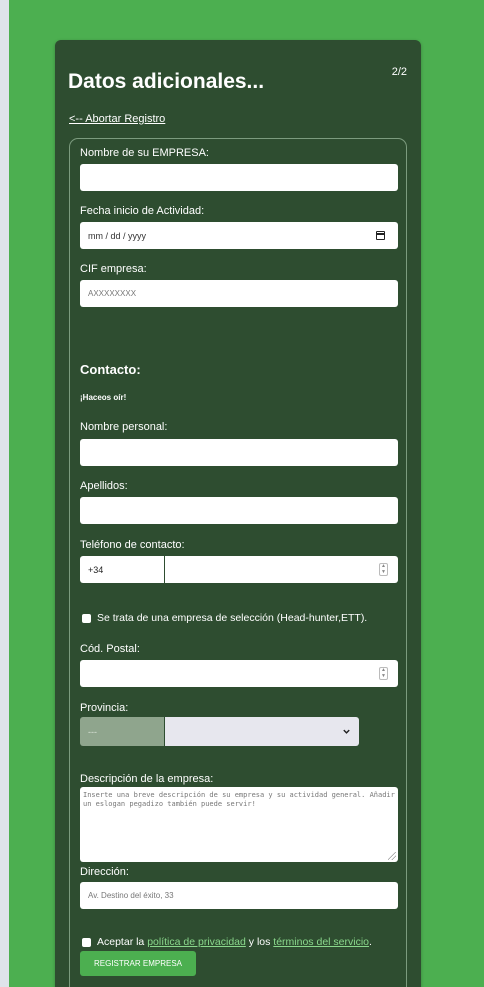 Image resolution: width=484 pixels, height=987 pixels. I want to click on terms-middle: y los, so click(259, 942).